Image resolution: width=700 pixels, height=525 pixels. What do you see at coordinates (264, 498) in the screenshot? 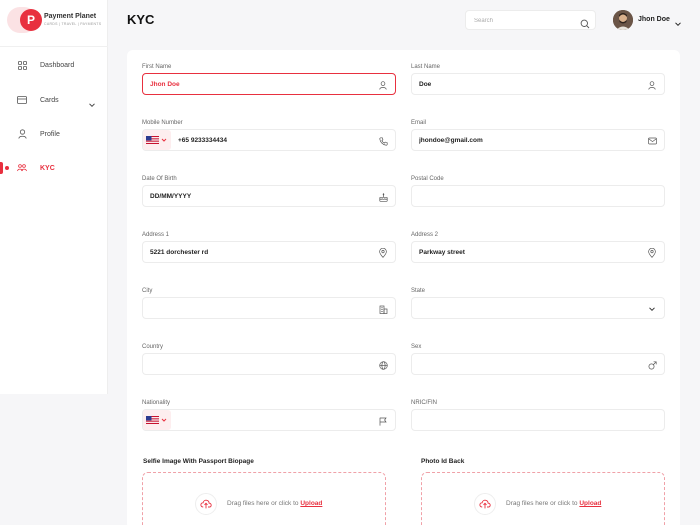
I see `selfie-upload-dropzone: Drag files here or click to Upload` at bounding box center [264, 498].